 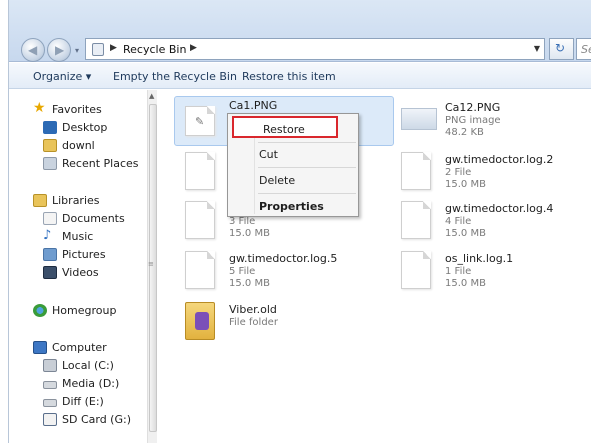 What do you see at coordinates (291, 206) in the screenshot?
I see `menu-item-properties: Properties` at bounding box center [291, 206].